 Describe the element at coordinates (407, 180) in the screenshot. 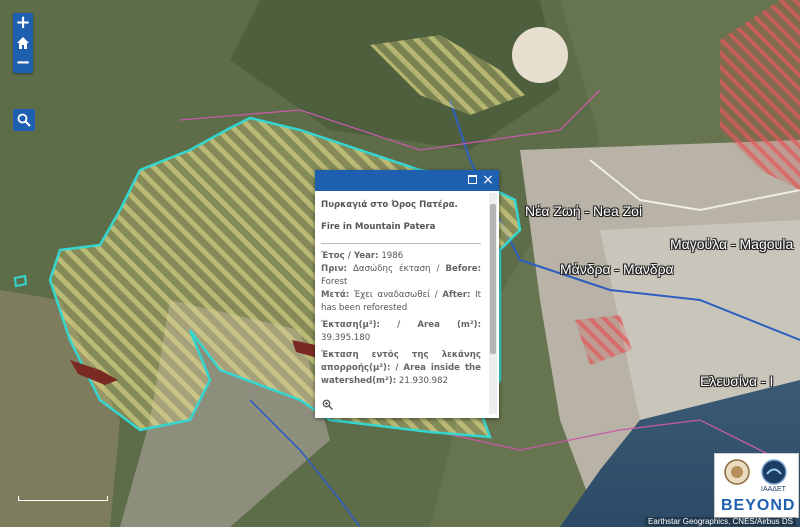

I see `popup-header: ×` at that location.